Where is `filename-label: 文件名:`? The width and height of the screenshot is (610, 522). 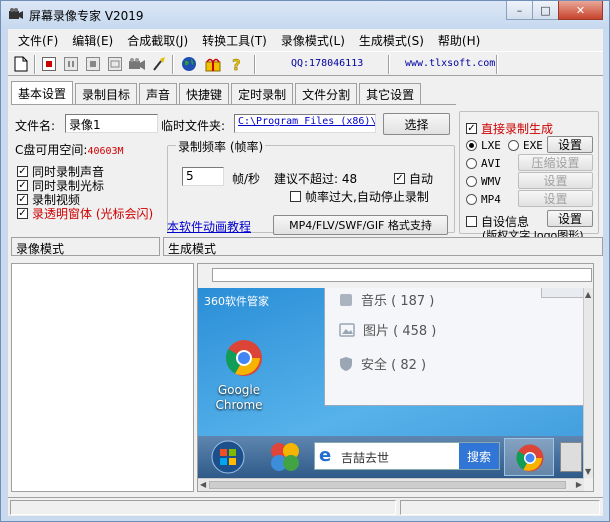 filename-label: 文件名: is located at coordinates (35, 126).